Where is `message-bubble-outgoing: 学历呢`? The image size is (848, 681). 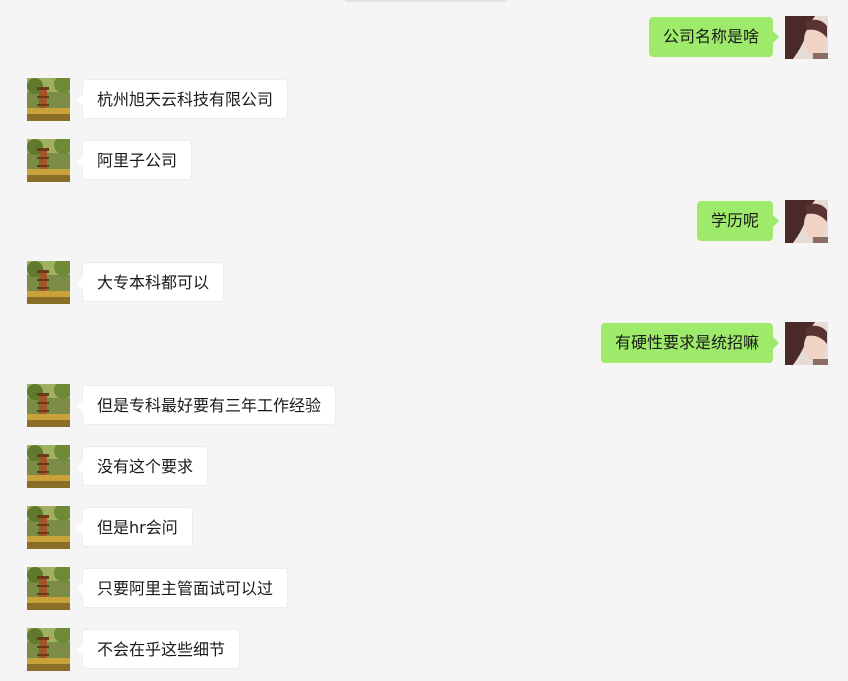 message-bubble-outgoing: 学历呢 is located at coordinates (738, 221).